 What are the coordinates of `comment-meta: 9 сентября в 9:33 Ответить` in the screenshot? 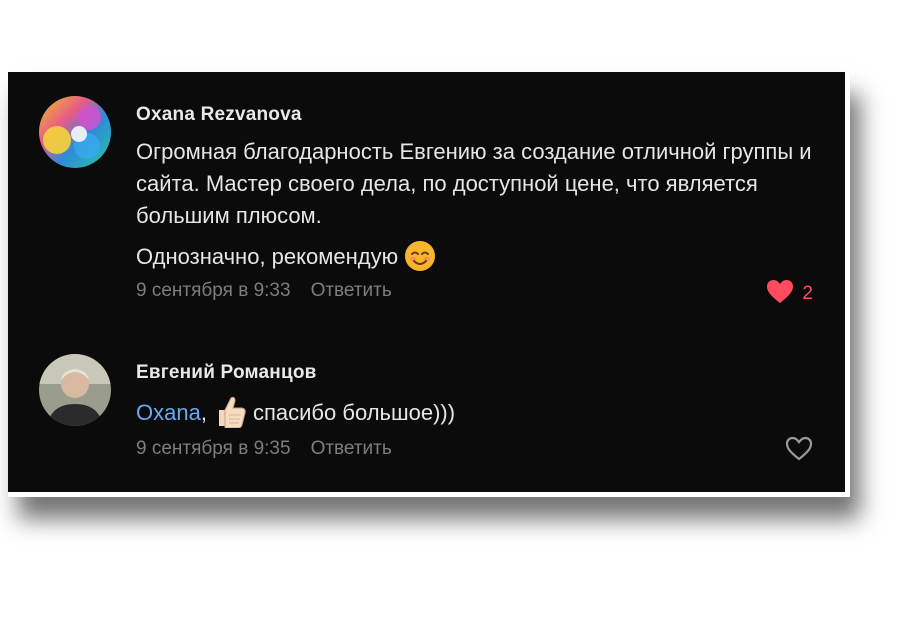 It's located at (264, 291).